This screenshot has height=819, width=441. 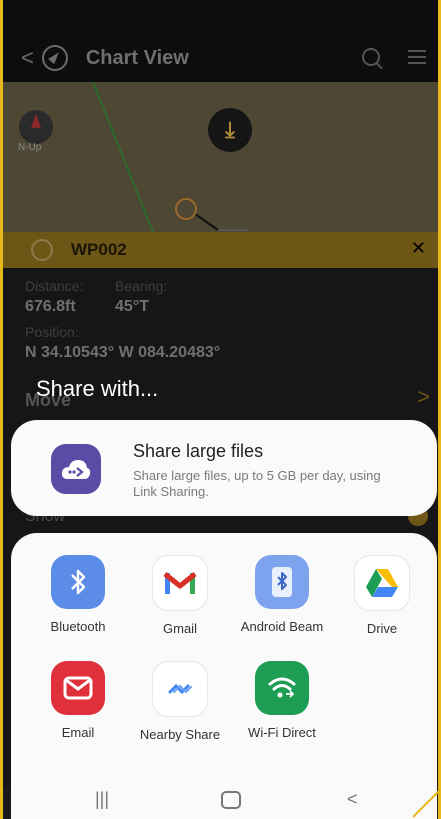 I want to click on nearby-share-icon, so click(x=180, y=689).